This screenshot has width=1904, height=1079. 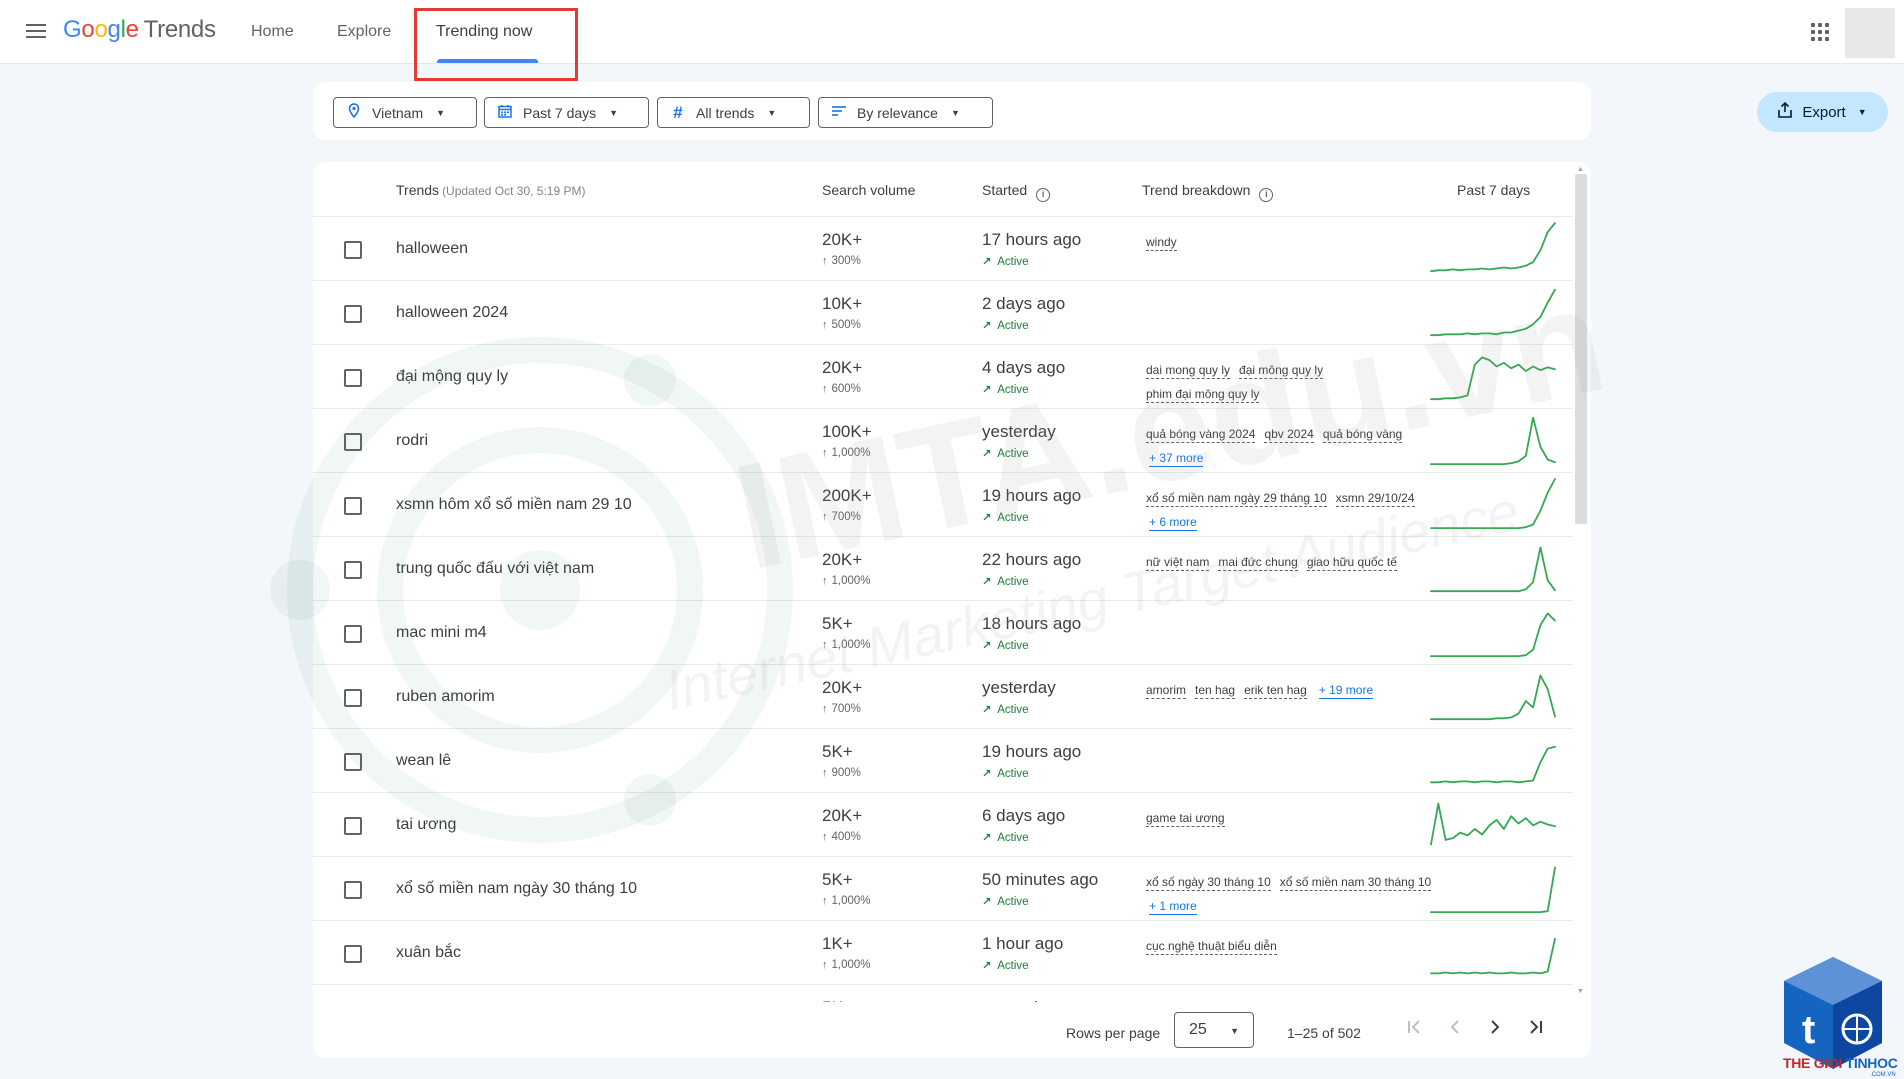 What do you see at coordinates (179, 29) in the screenshot?
I see `logo-suffix: Trends` at bounding box center [179, 29].